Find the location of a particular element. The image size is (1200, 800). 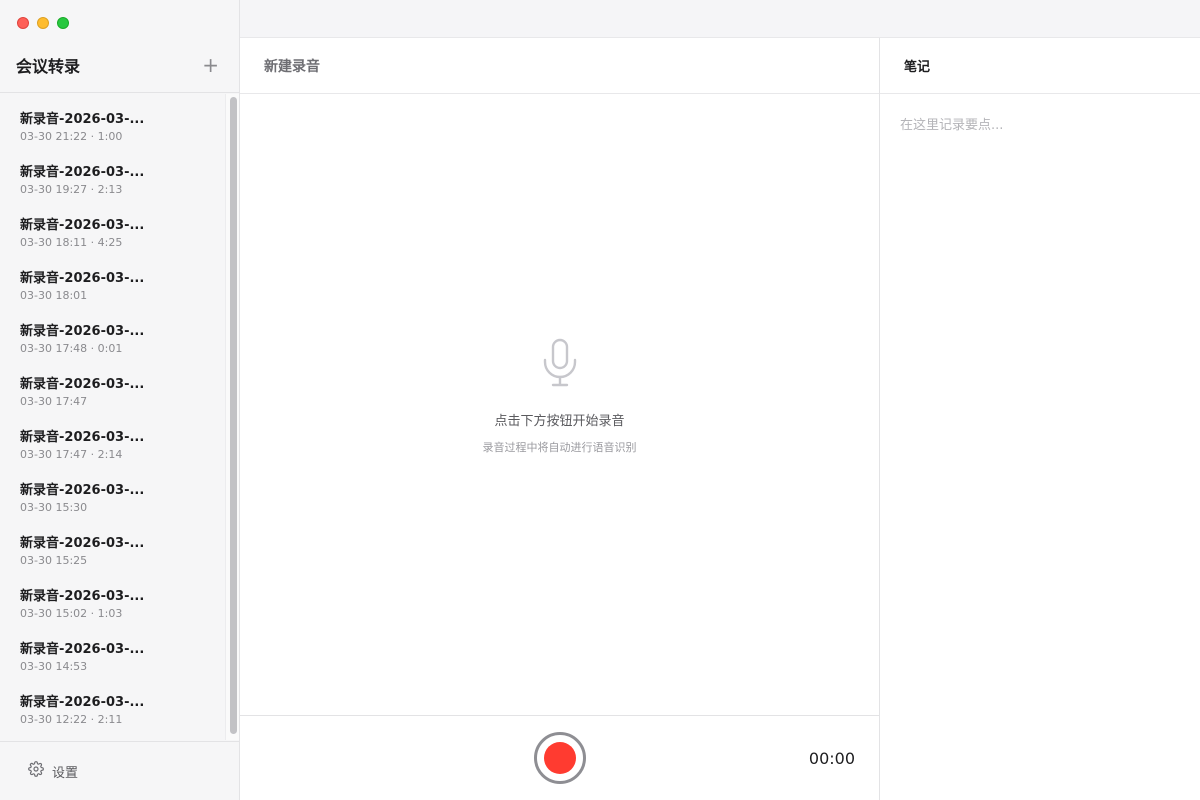

gear-icon is located at coordinates (36, 771).